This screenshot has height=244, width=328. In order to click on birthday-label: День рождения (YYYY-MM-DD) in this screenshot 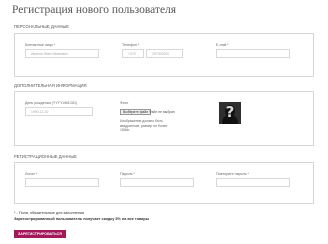, I will do `click(51, 103)`.